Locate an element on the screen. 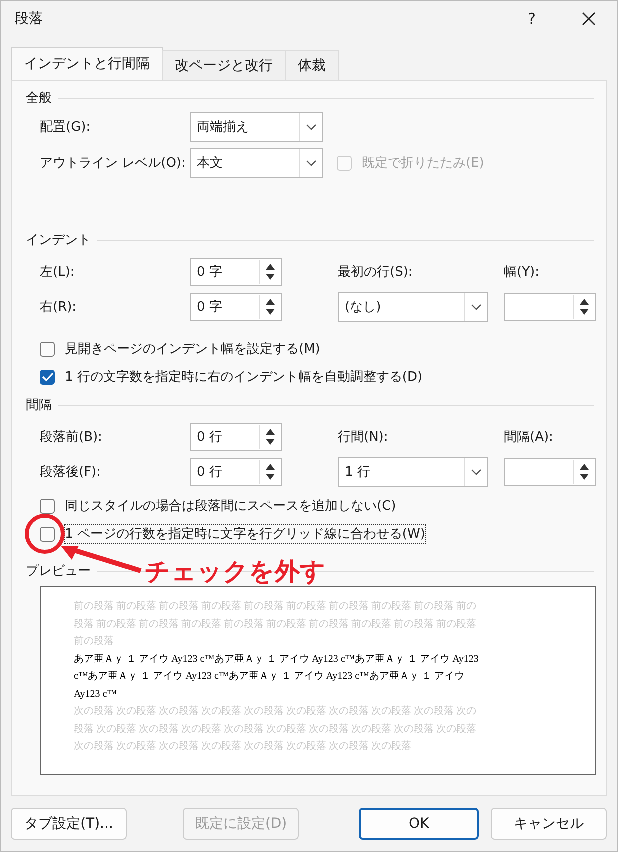  section-heading: 全般 is located at coordinates (39, 98).